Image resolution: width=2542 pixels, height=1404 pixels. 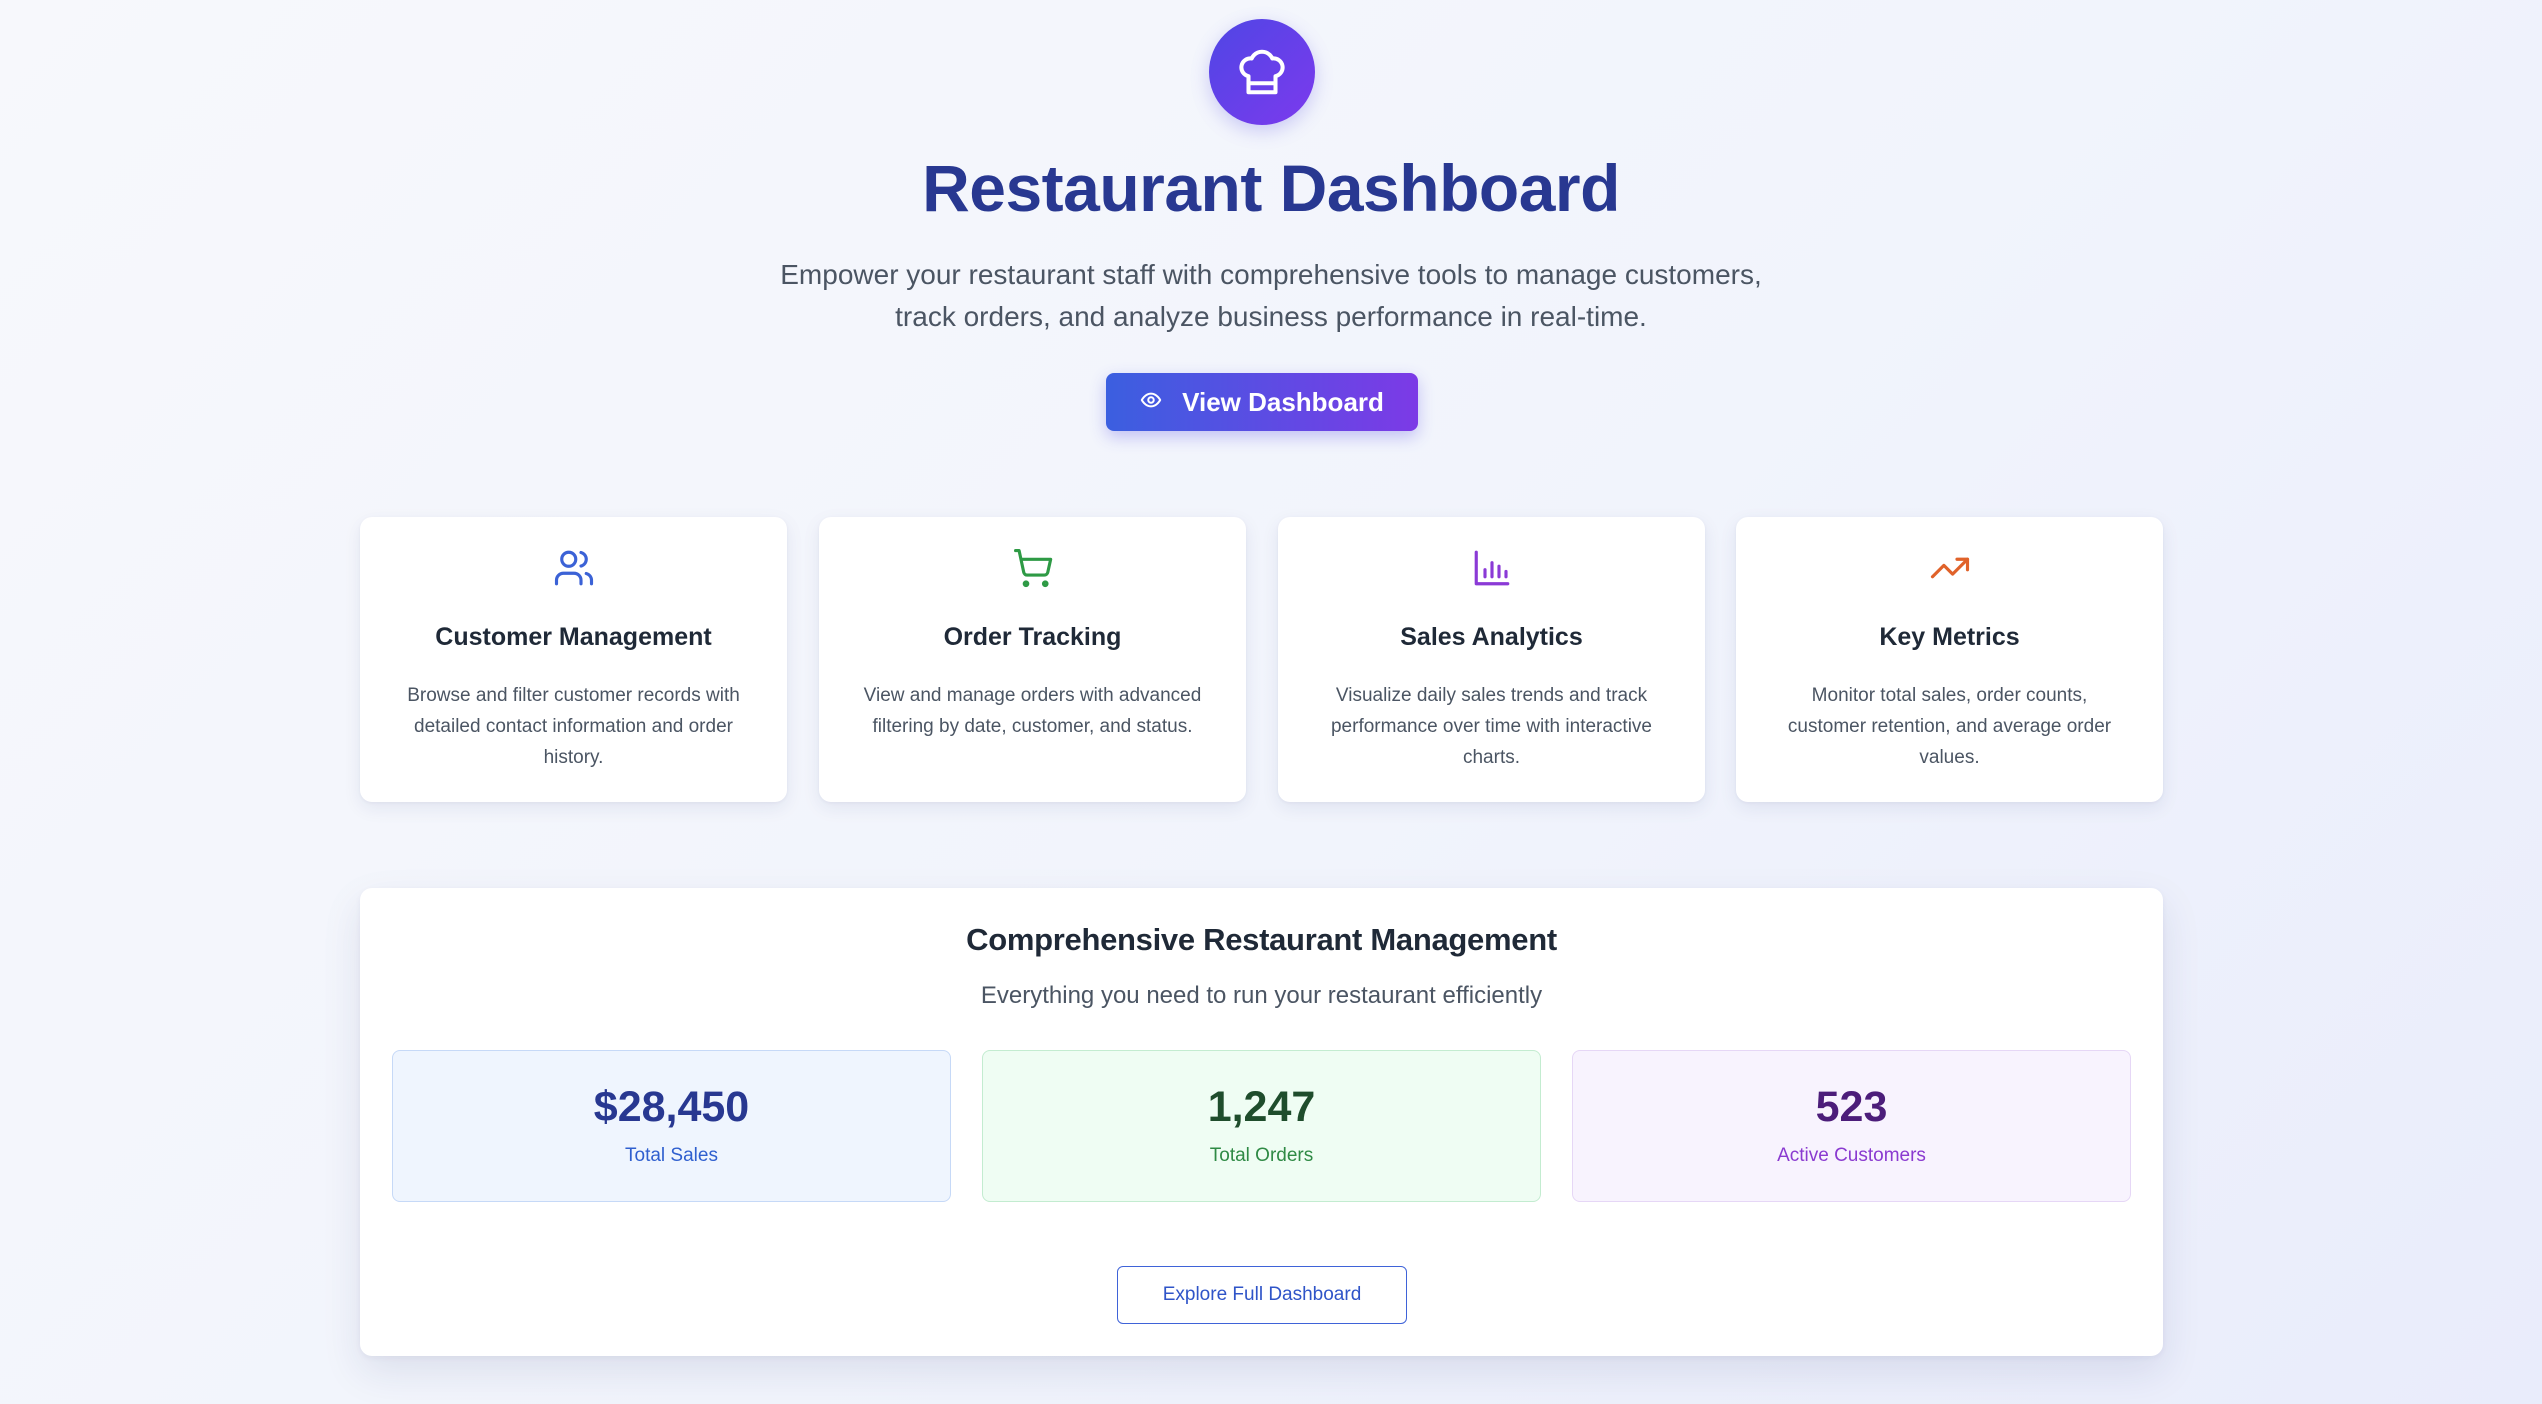 I want to click on explore-full-dashboard-button: Explore Full Dashboard, so click(x=1262, y=1295).